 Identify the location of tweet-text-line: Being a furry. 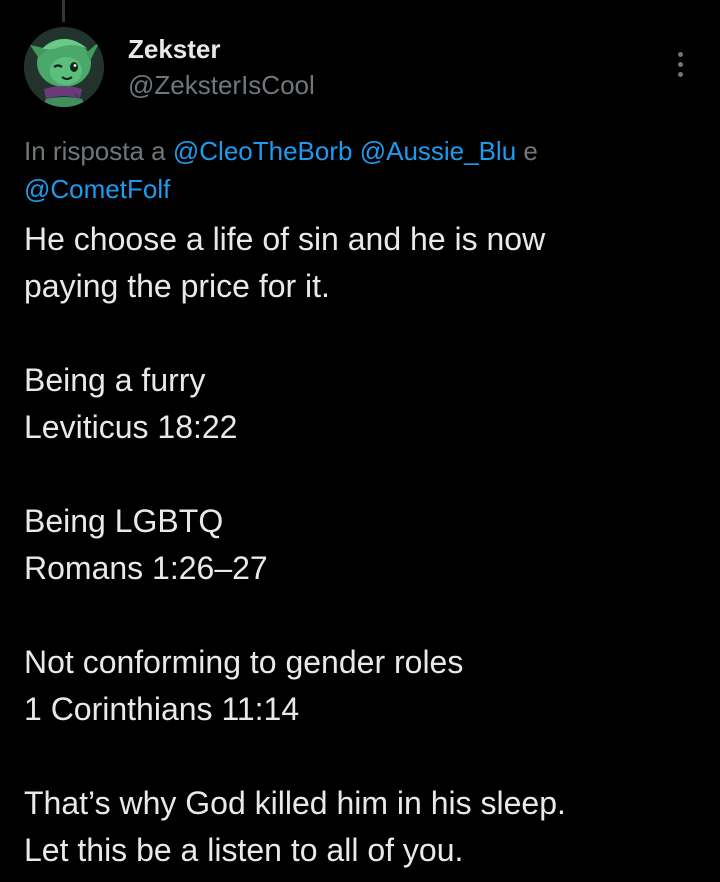
(115, 380).